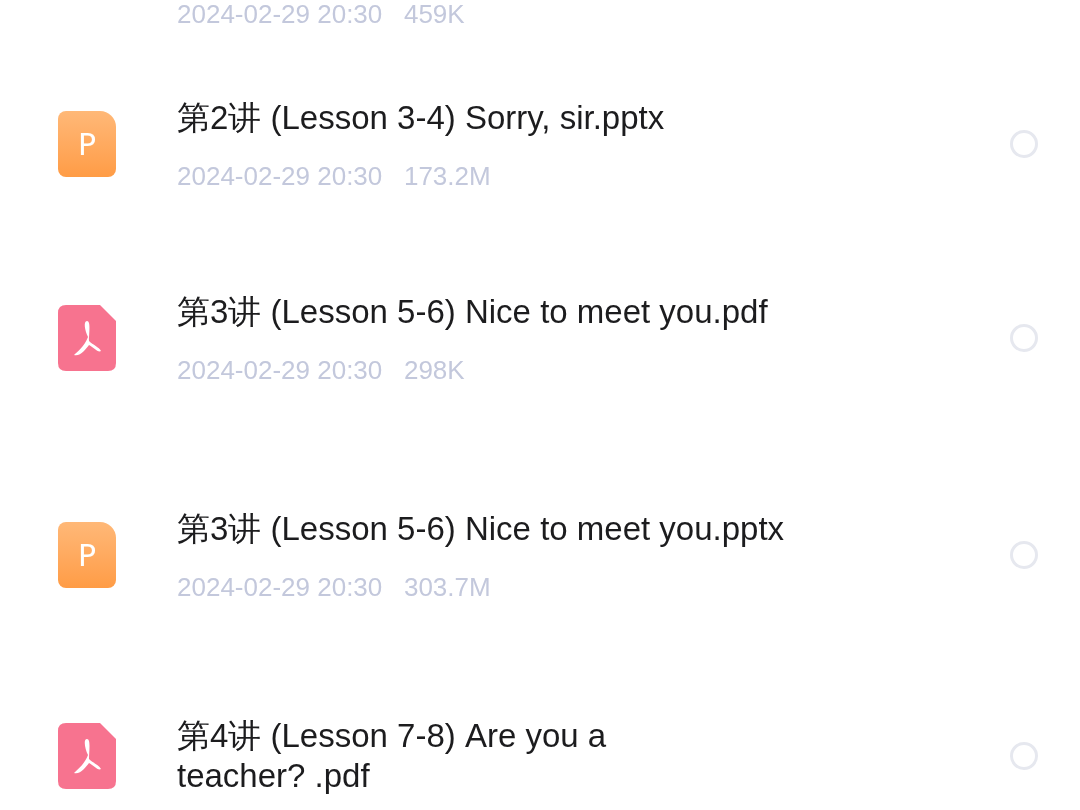 The width and height of the screenshot is (1080, 810). Describe the element at coordinates (421, 118) in the screenshot. I see `file-name: 第2讲 (Lesson 3-4) Sorry, sir.pptx` at that location.